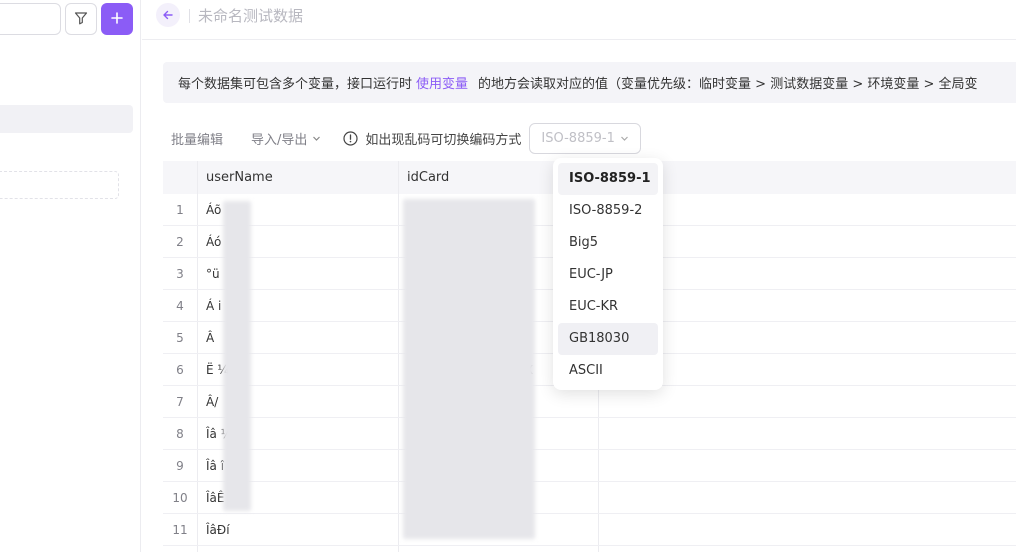 The image size is (1016, 552). What do you see at coordinates (443, 140) in the screenshot?
I see `encoding-tip-text: 如出现乱码可切换编码方式` at bounding box center [443, 140].